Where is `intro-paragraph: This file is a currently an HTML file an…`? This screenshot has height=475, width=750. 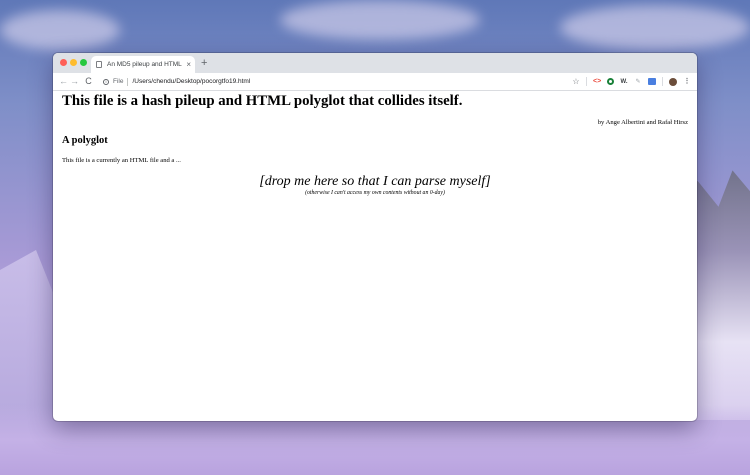
intro-paragraph: This file is a currently an HTML file an… is located at coordinates (121, 160).